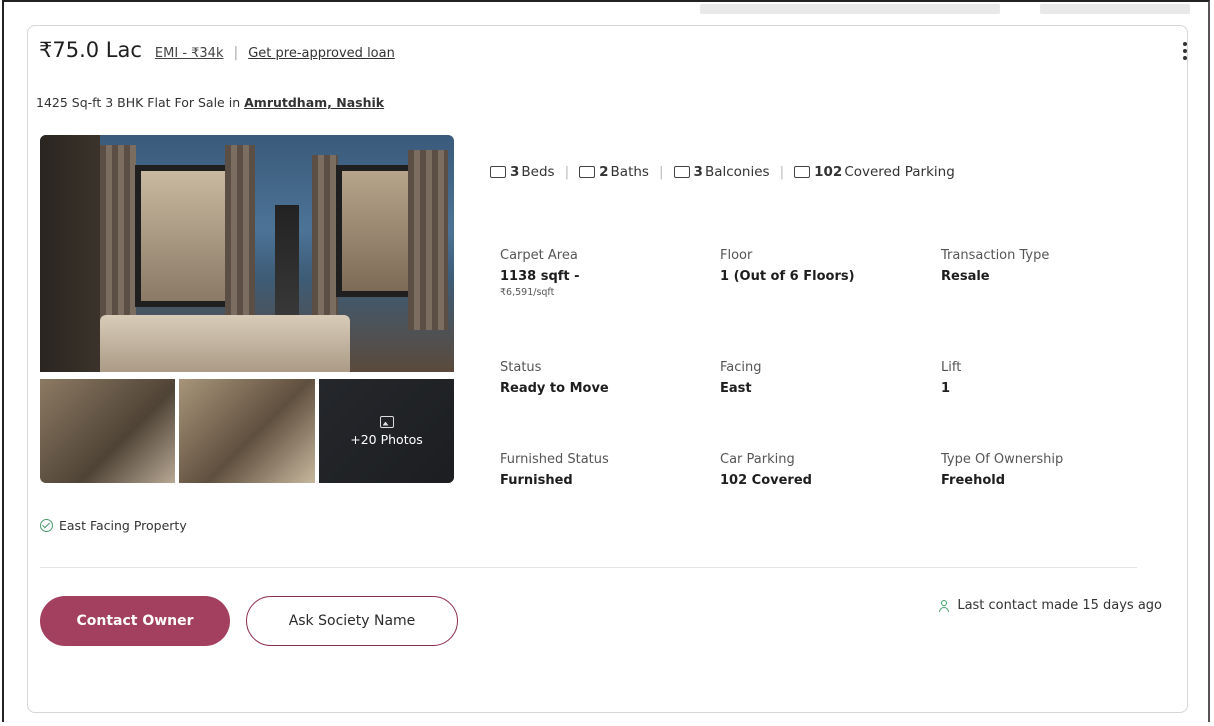 Image resolution: width=1214 pixels, height=726 pixels. What do you see at coordinates (321, 53) in the screenshot?
I see `pre-approved-loan-link: Get pre-approved loan` at bounding box center [321, 53].